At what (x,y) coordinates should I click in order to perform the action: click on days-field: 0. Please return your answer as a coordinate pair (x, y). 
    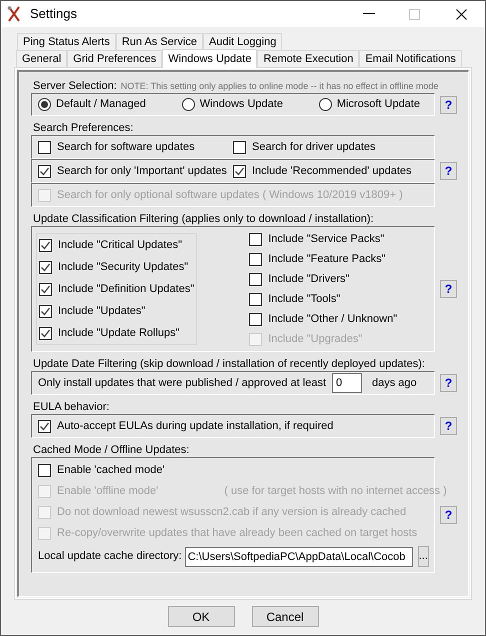
    Looking at the image, I should click on (347, 383).